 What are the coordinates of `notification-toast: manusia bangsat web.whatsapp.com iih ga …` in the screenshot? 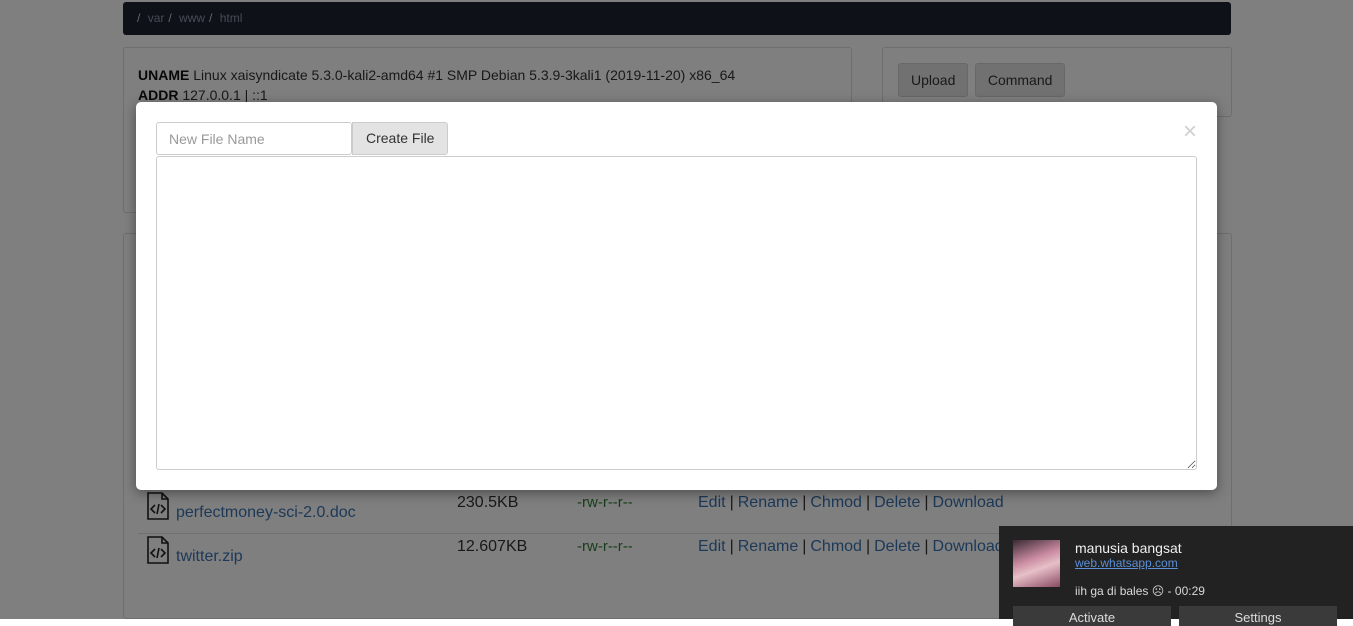 It's located at (1176, 576).